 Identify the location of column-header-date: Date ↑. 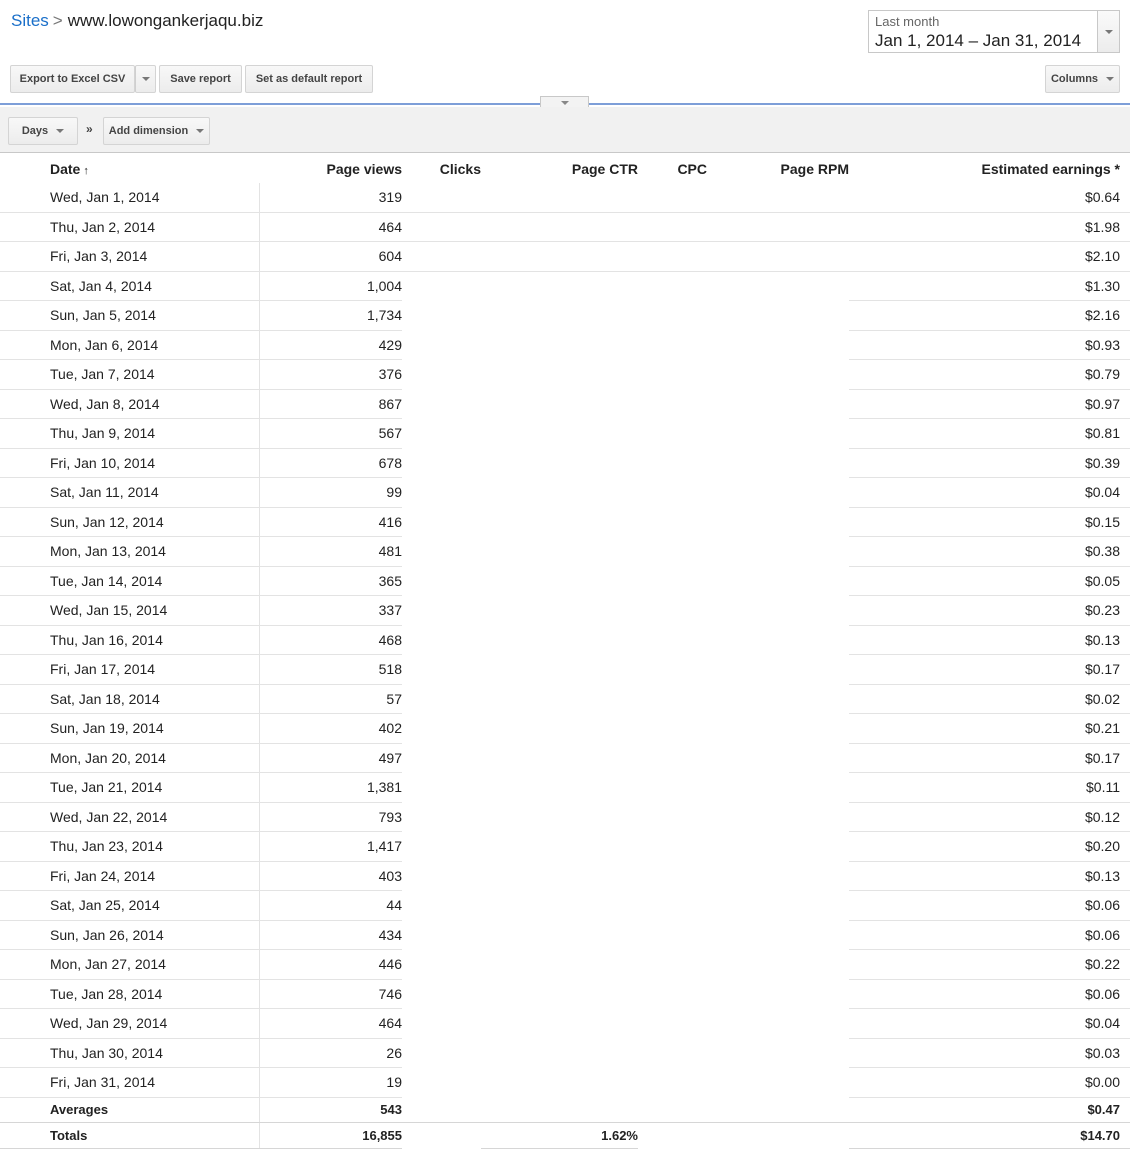
(129, 168).